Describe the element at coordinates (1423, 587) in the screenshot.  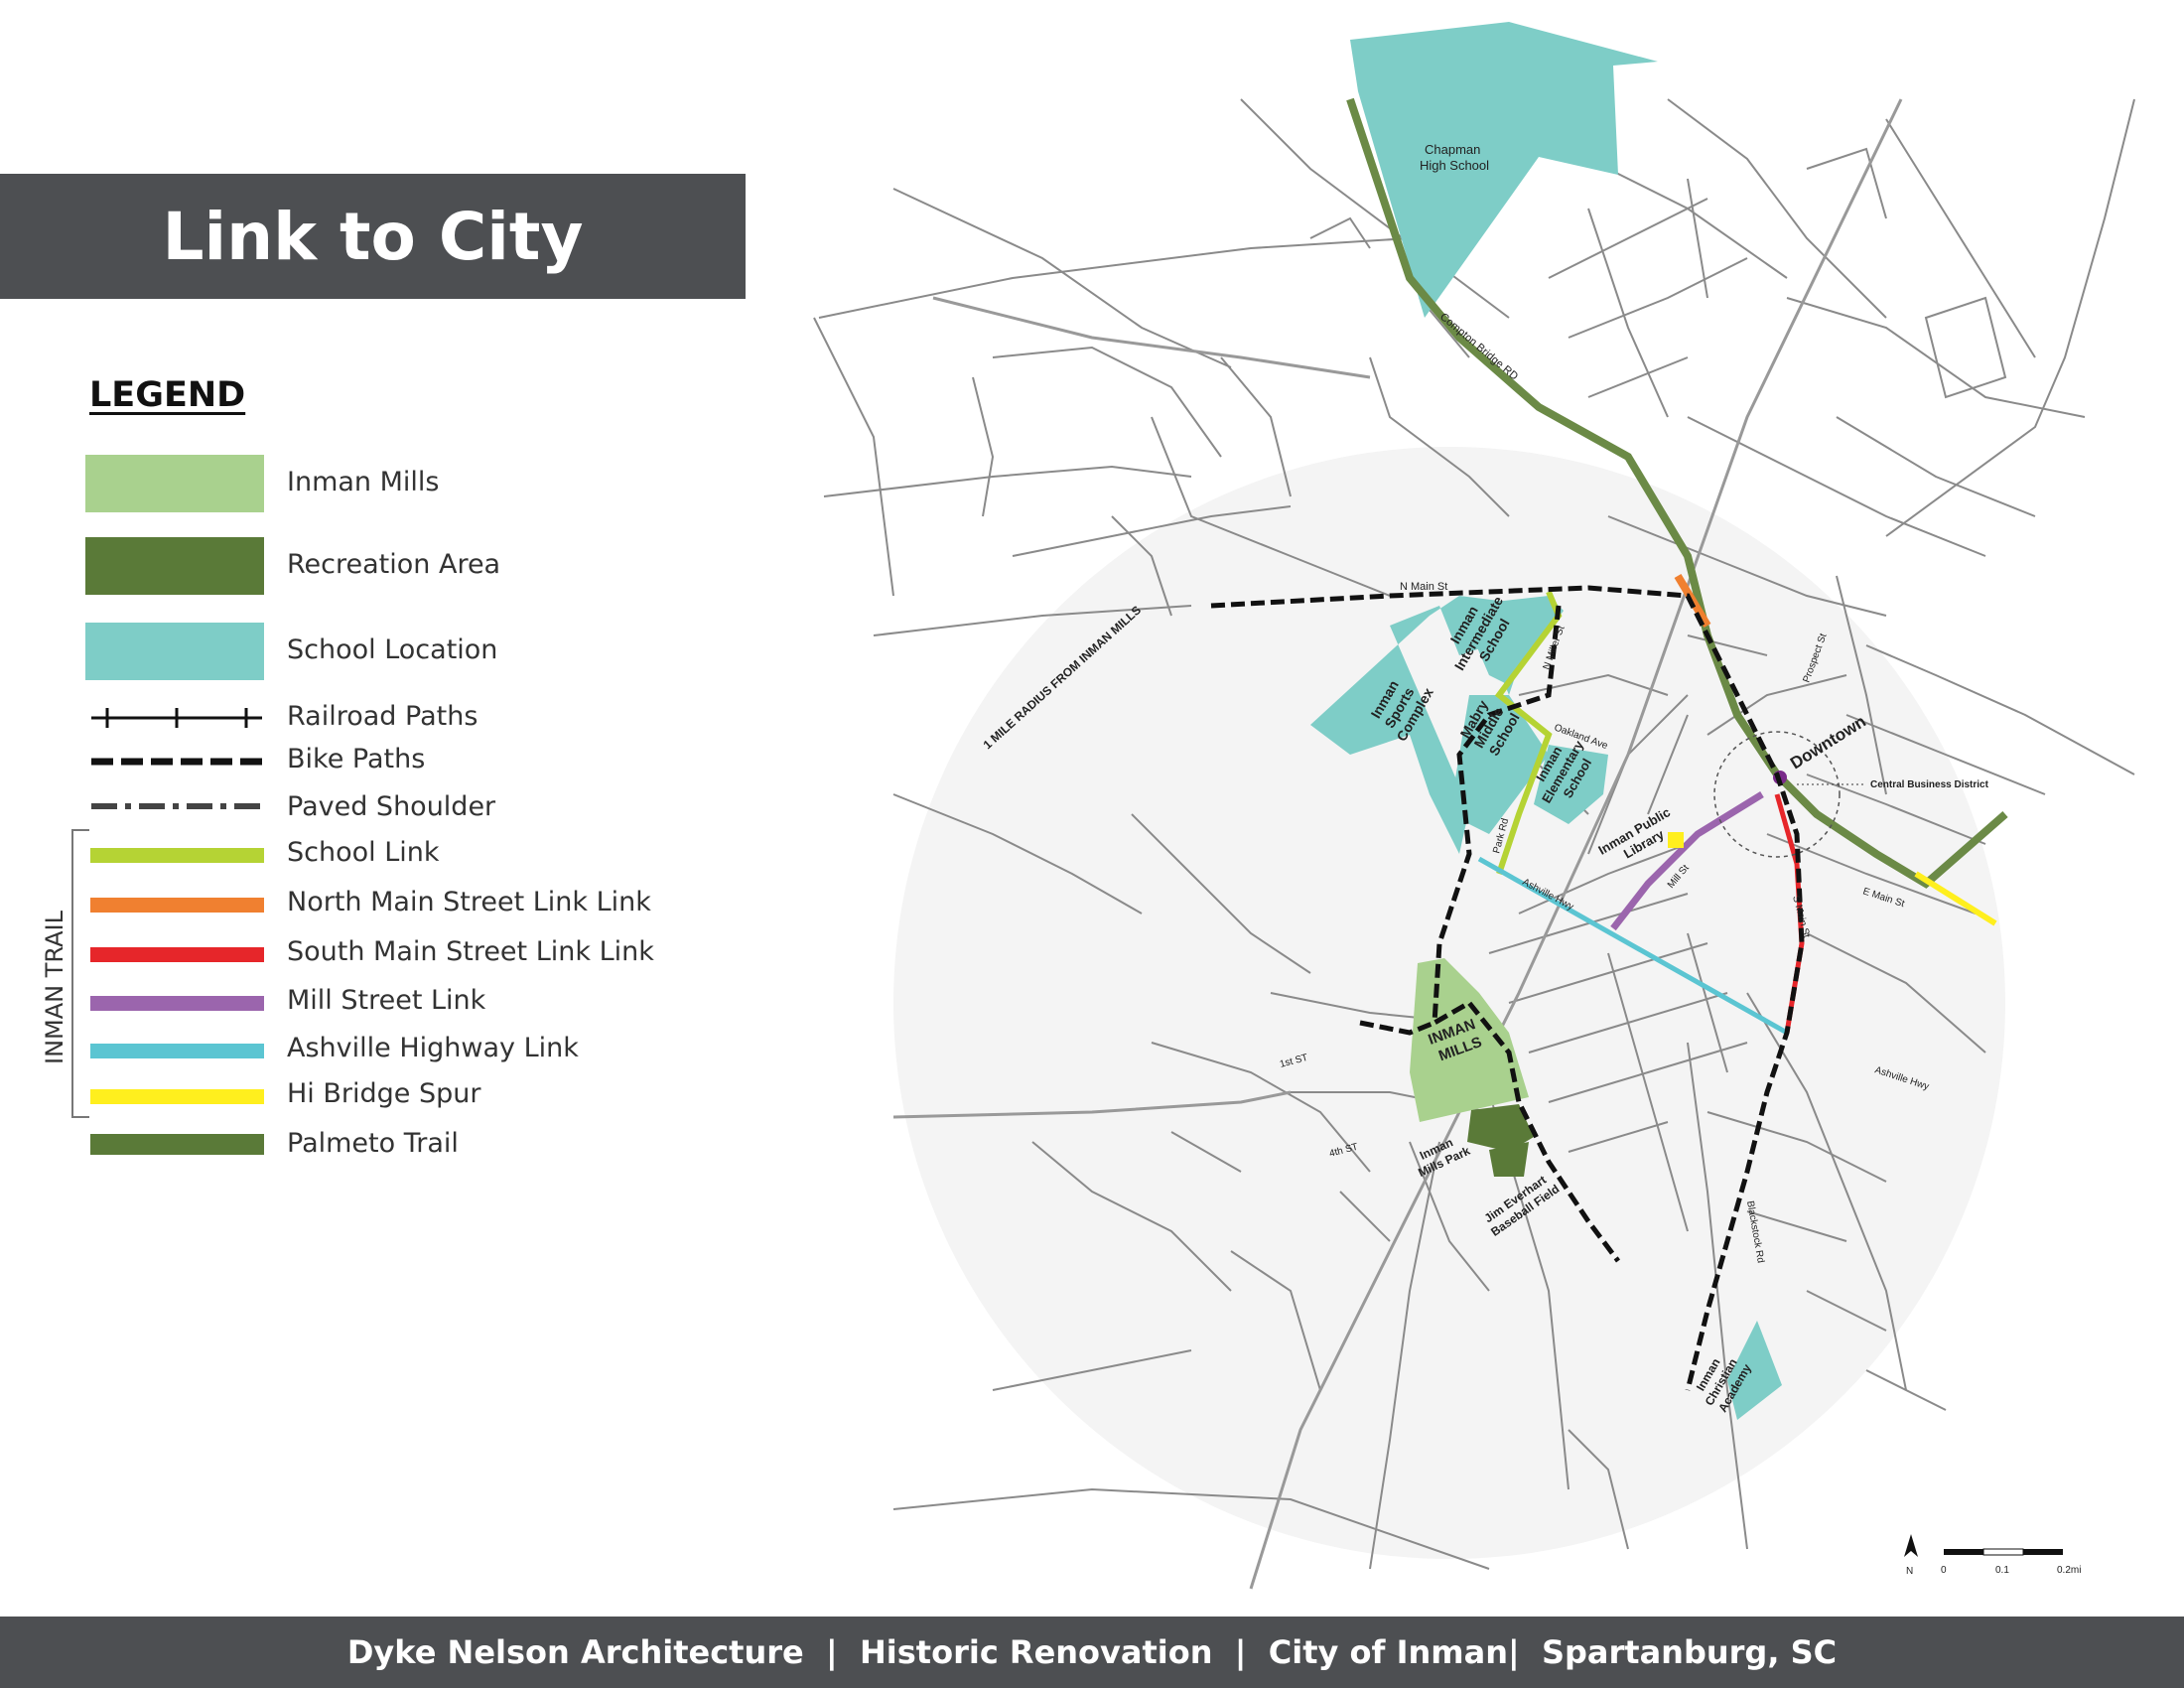
I see `n-main-st-label: N Main St` at that location.